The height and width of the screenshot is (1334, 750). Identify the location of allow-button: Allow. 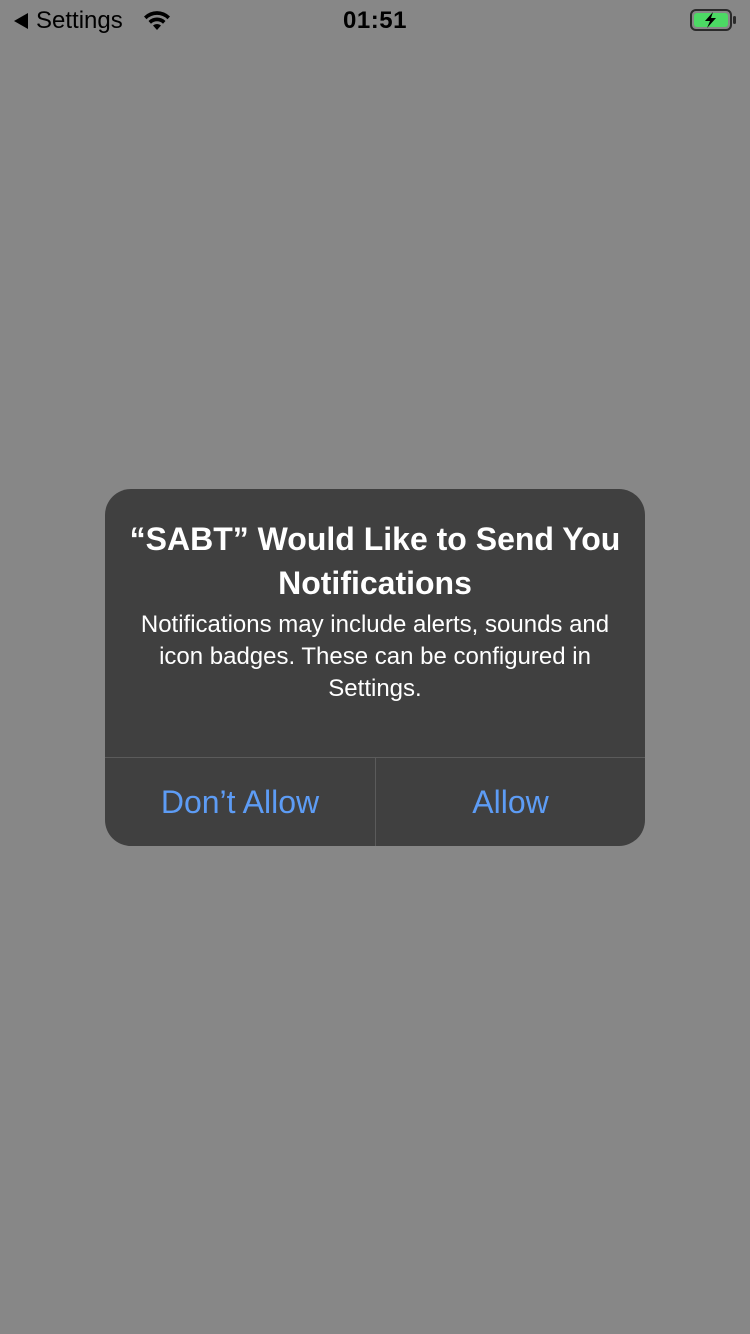
(510, 802).